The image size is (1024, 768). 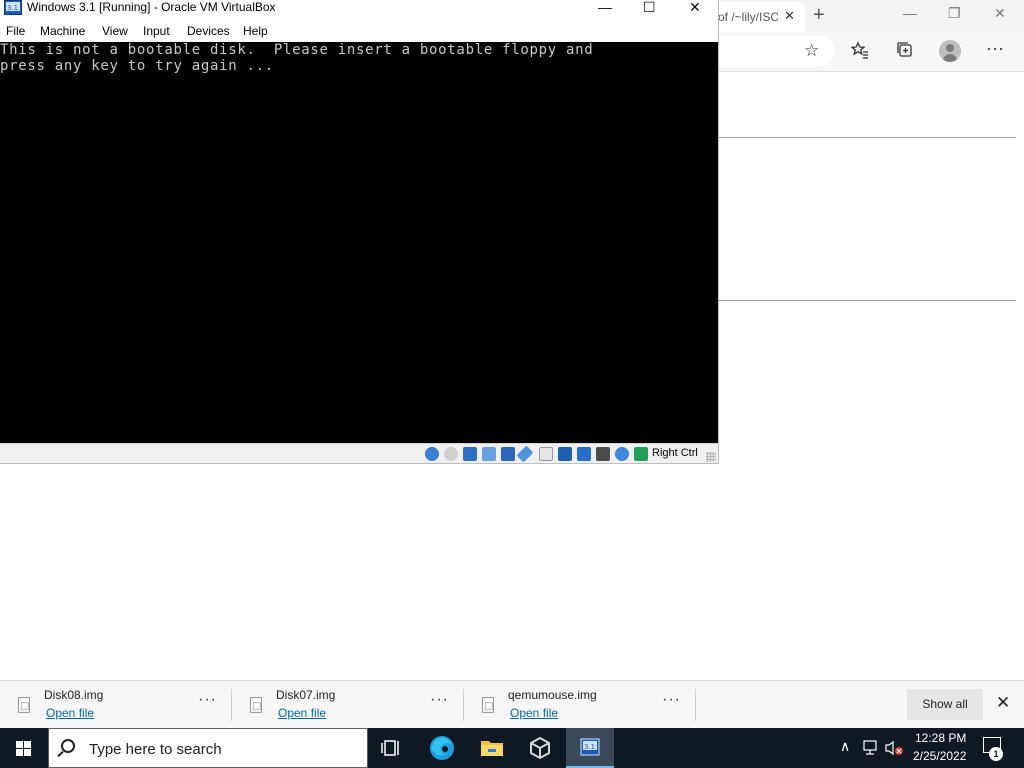 I want to click on browser-tab-title: of /~lily/ISO, so click(x=748, y=17).